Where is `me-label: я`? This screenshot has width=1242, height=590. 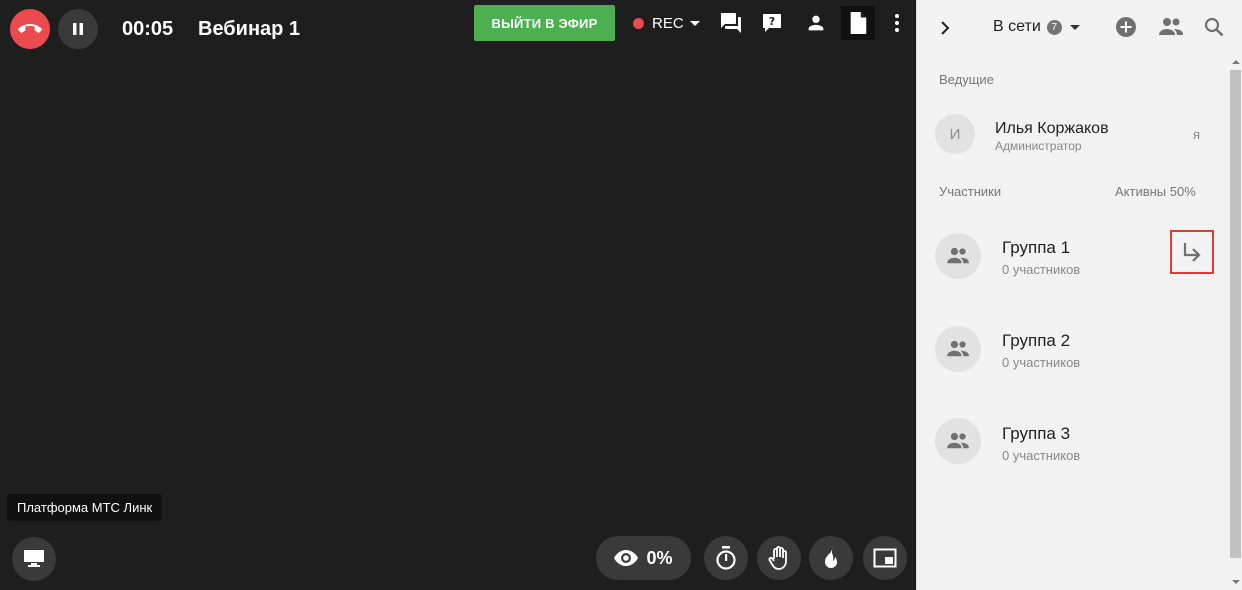 me-label: я is located at coordinates (1197, 134).